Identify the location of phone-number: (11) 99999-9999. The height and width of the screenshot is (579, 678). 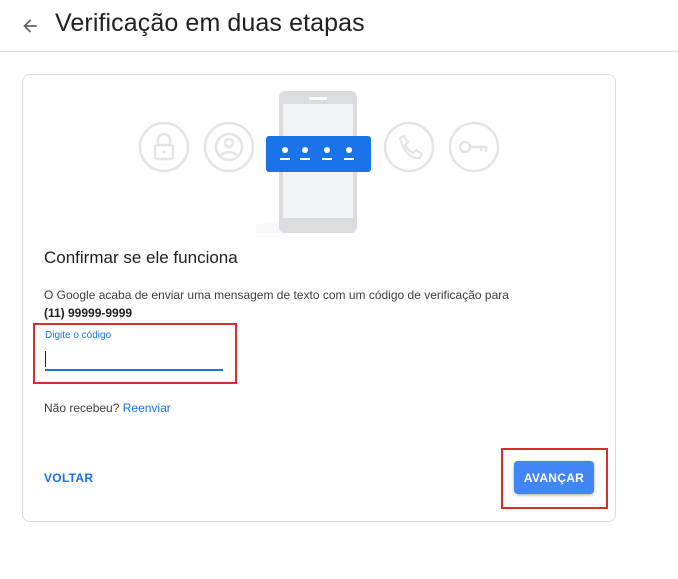
(88, 313).